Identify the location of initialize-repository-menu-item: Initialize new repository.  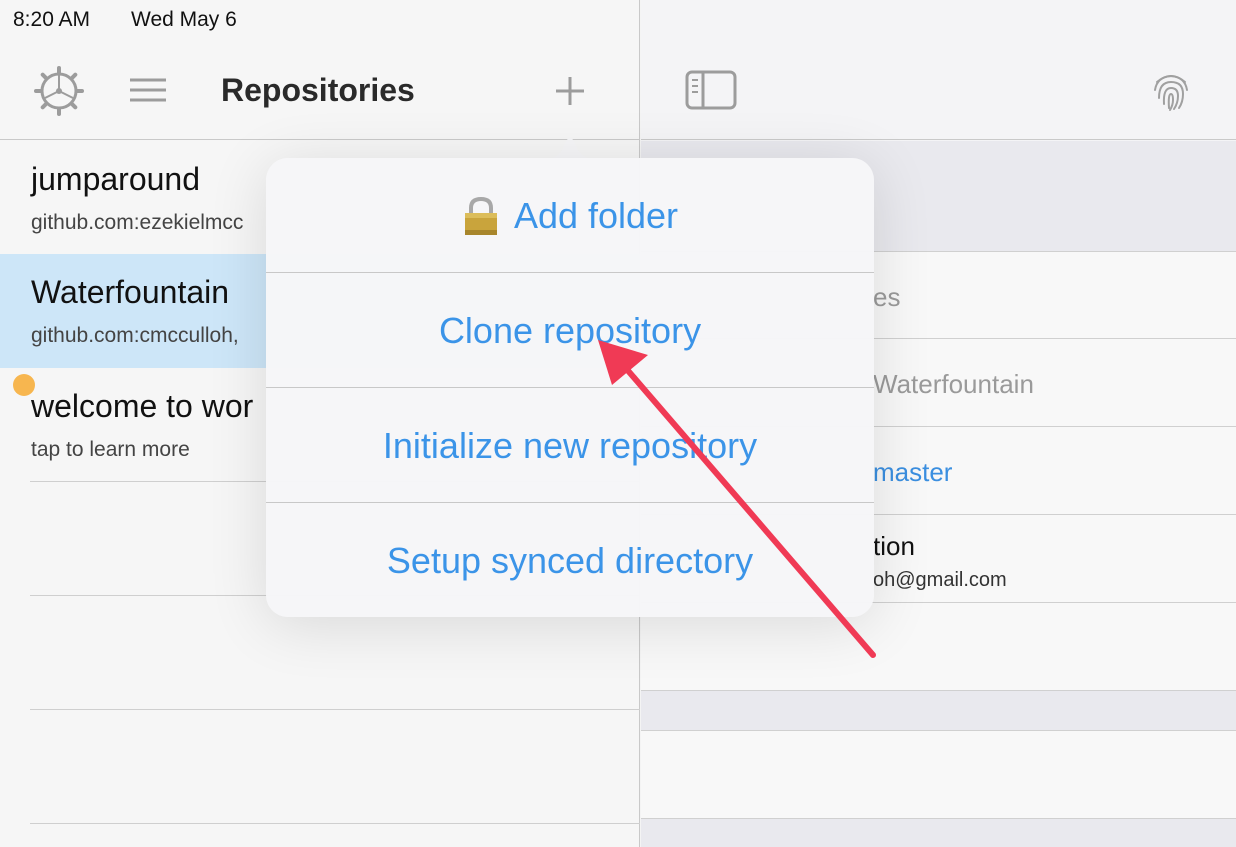
(570, 445).